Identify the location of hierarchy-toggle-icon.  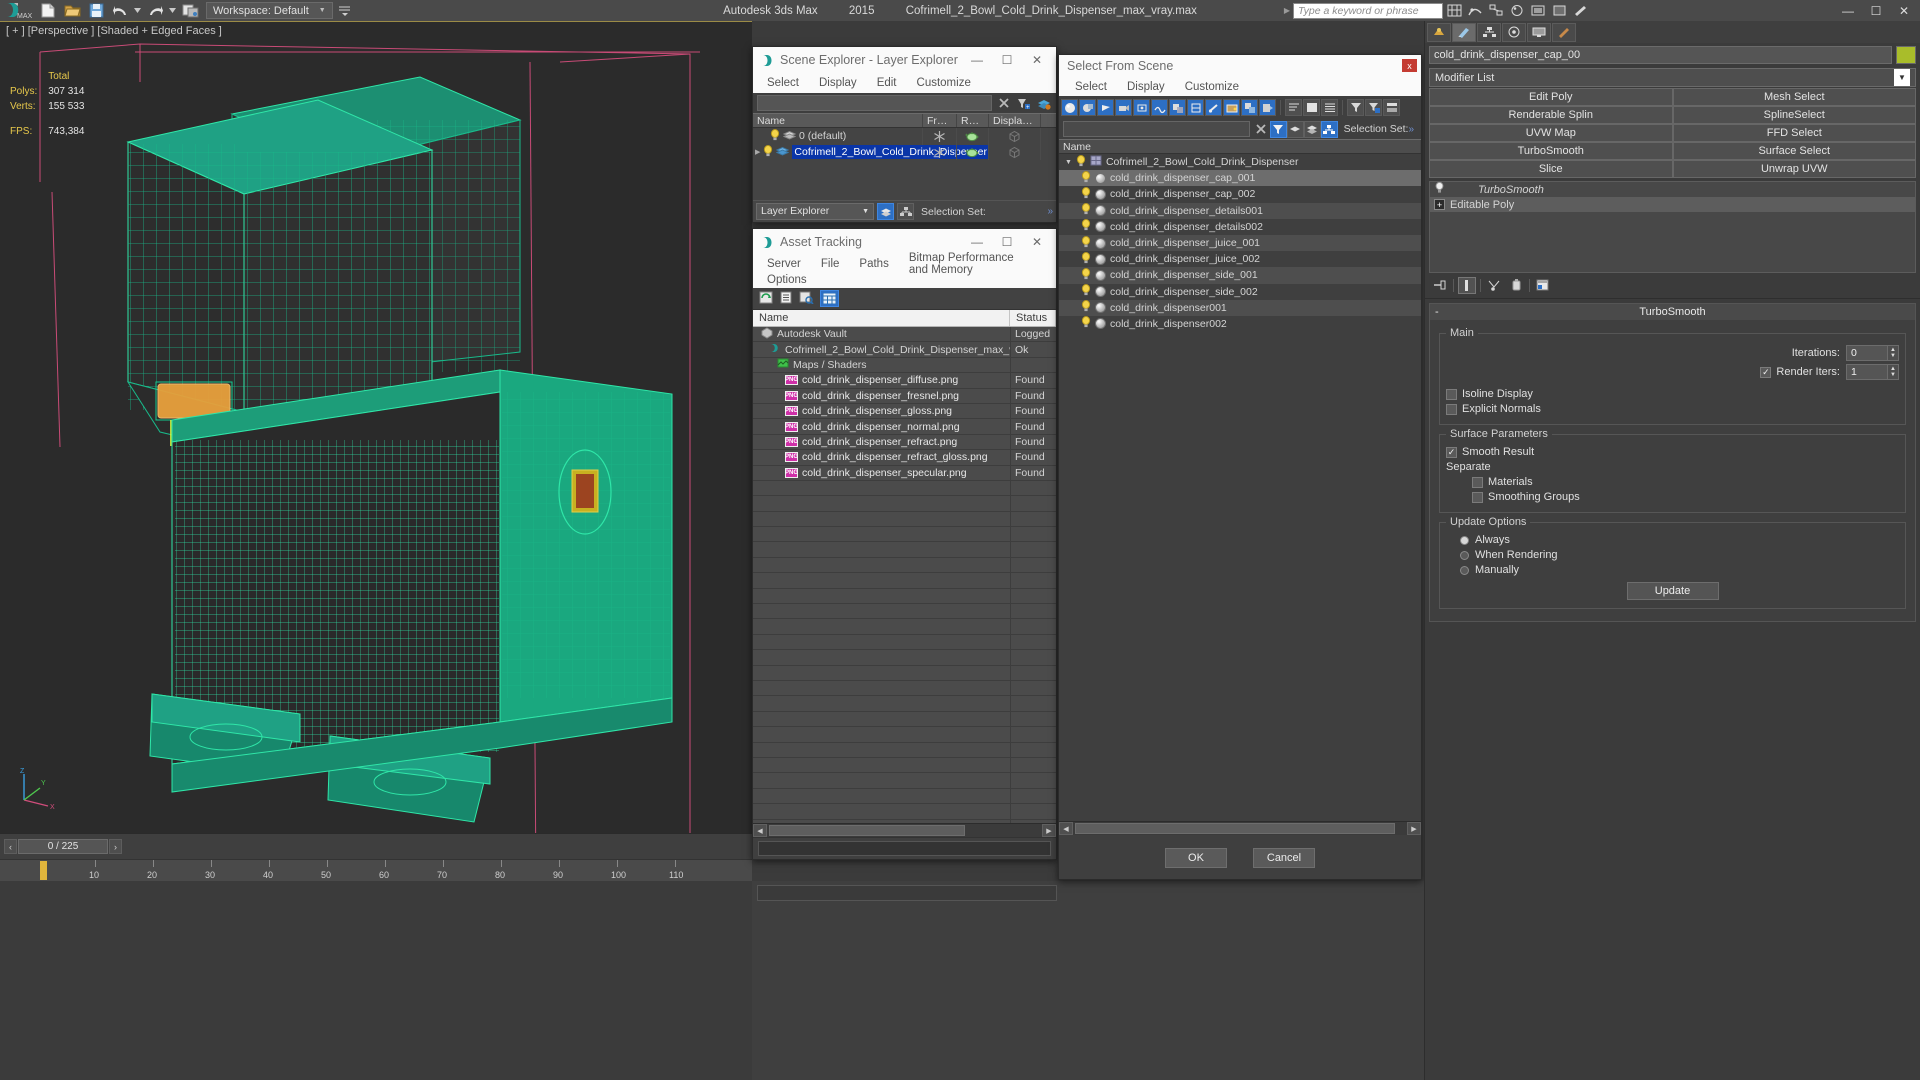
(905, 211).